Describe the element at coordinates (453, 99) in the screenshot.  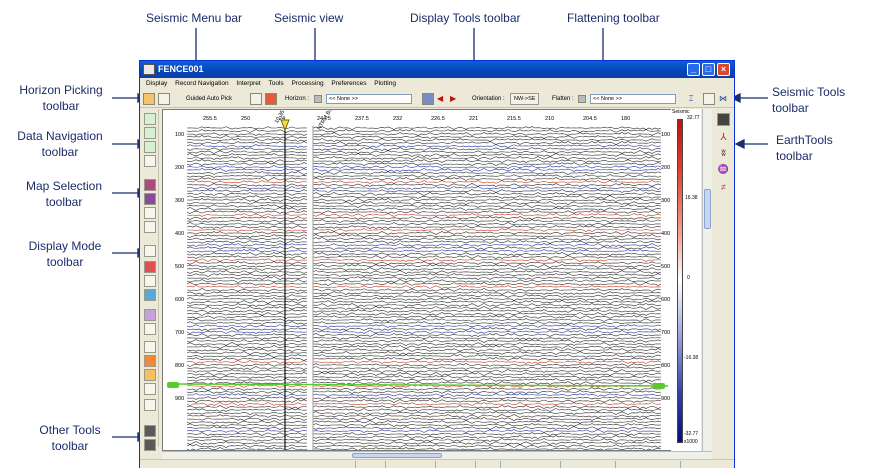
I see `next-arrow-icon: ▶` at that location.